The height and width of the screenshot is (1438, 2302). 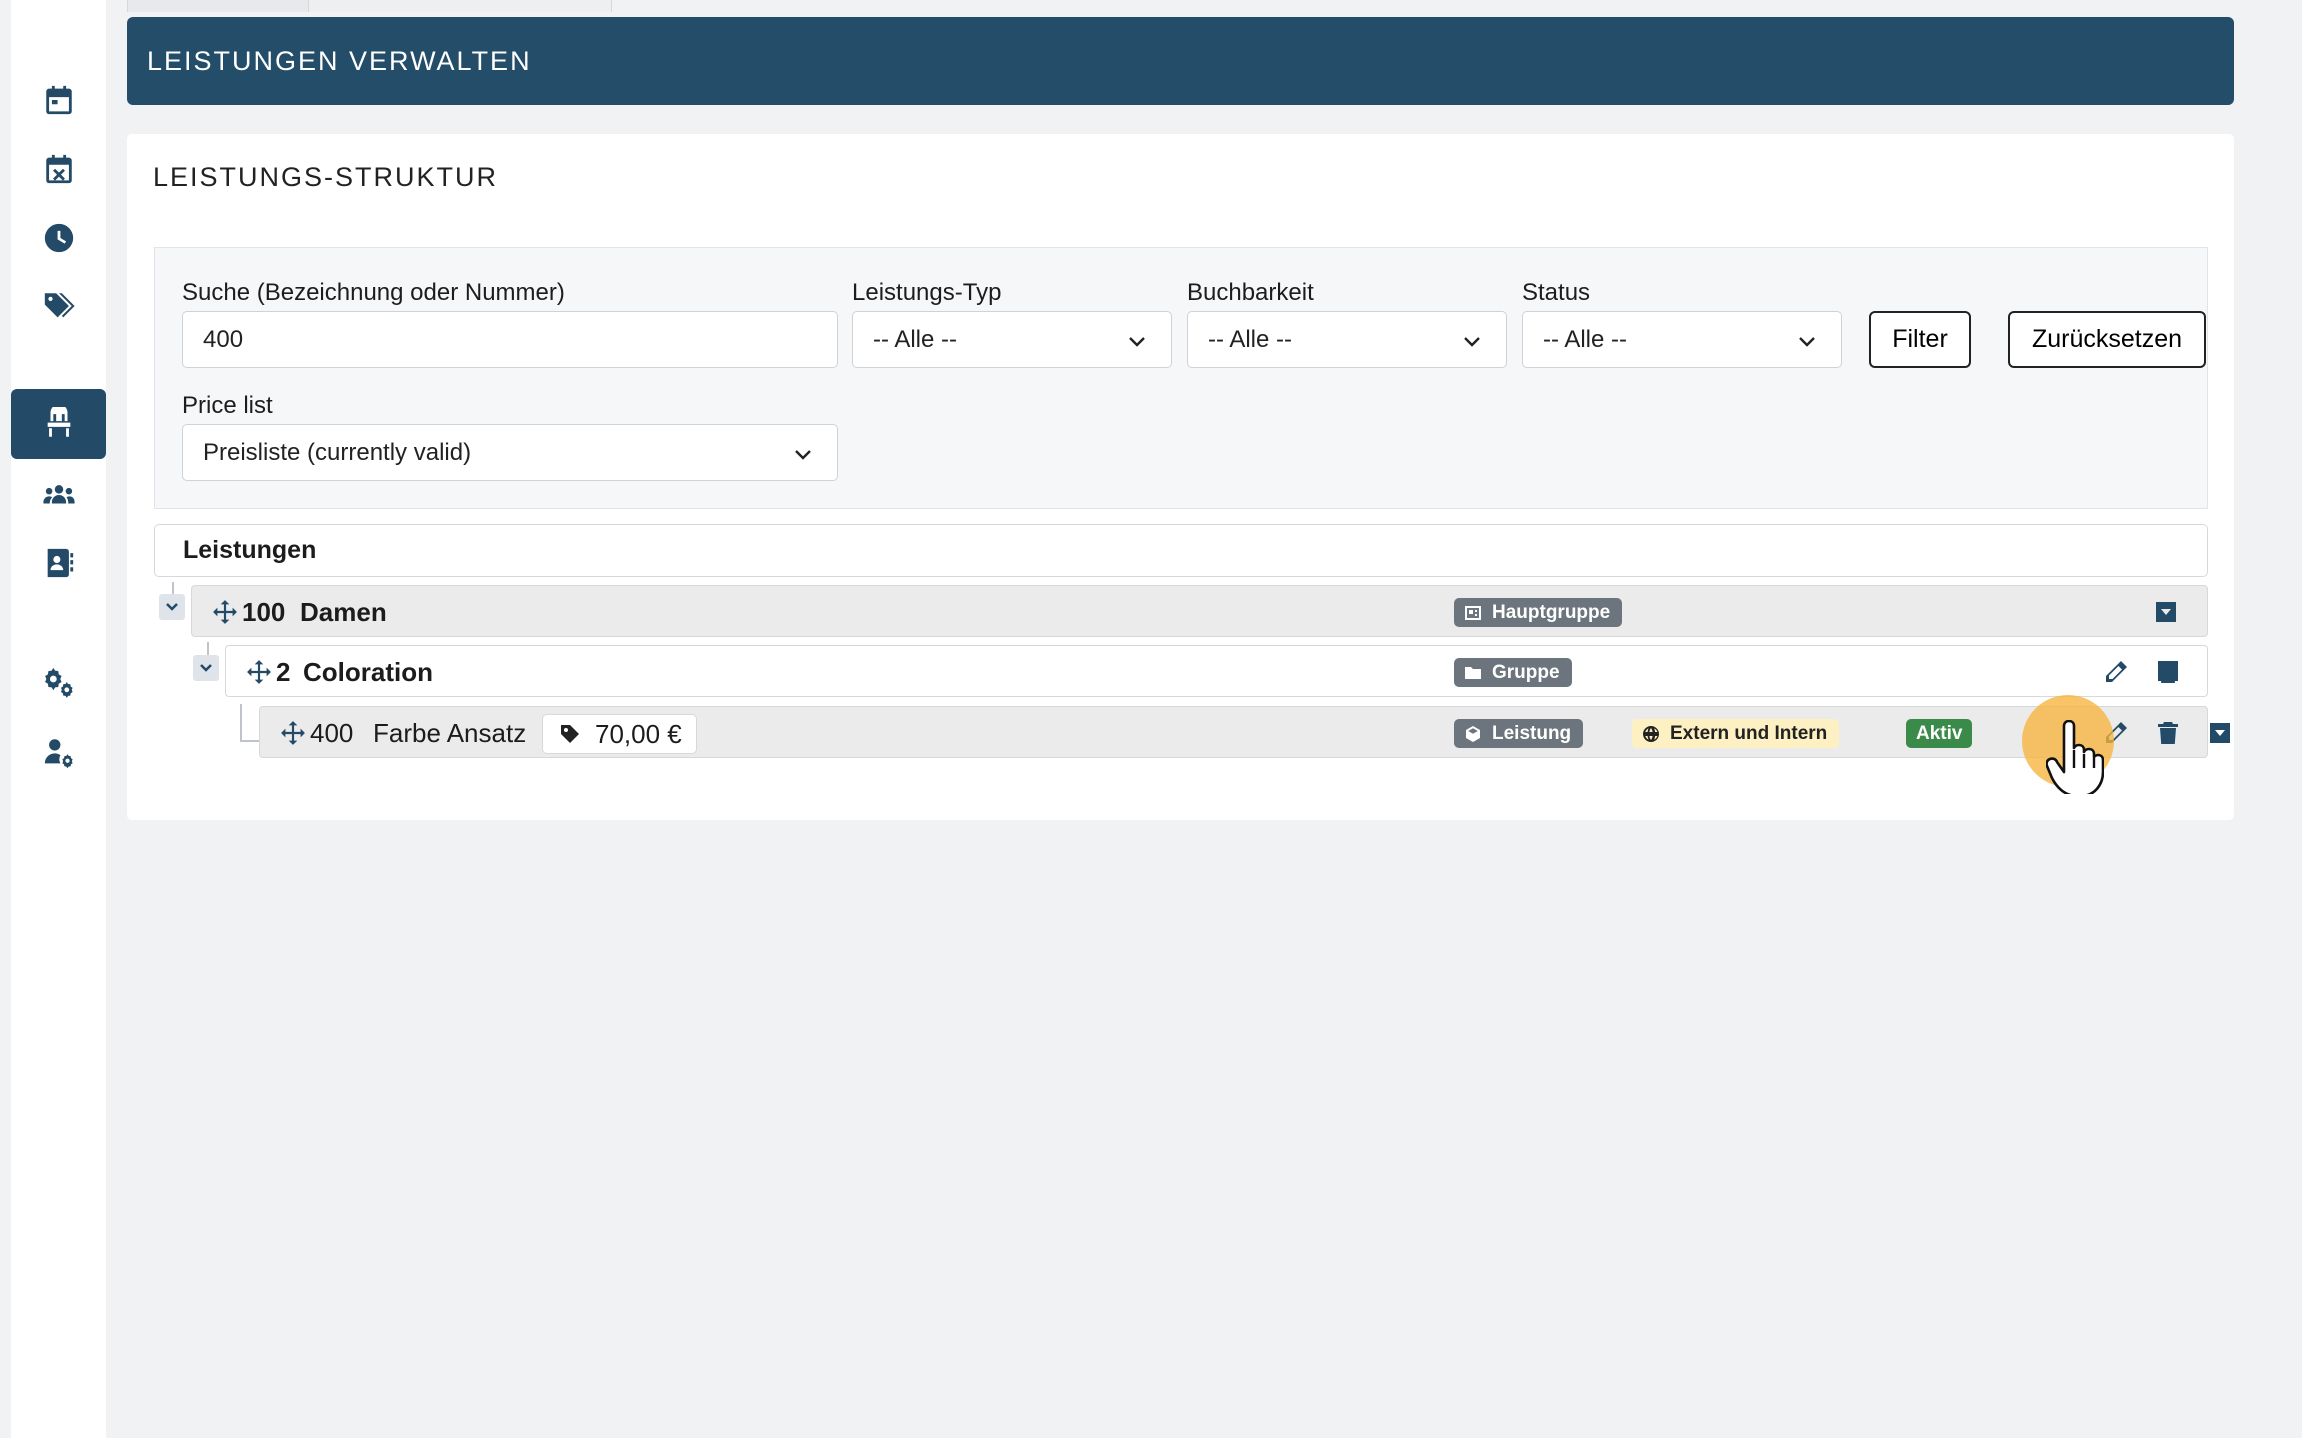 What do you see at coordinates (1250, 339) in the screenshot?
I see `bookability-value: -- Alle --` at bounding box center [1250, 339].